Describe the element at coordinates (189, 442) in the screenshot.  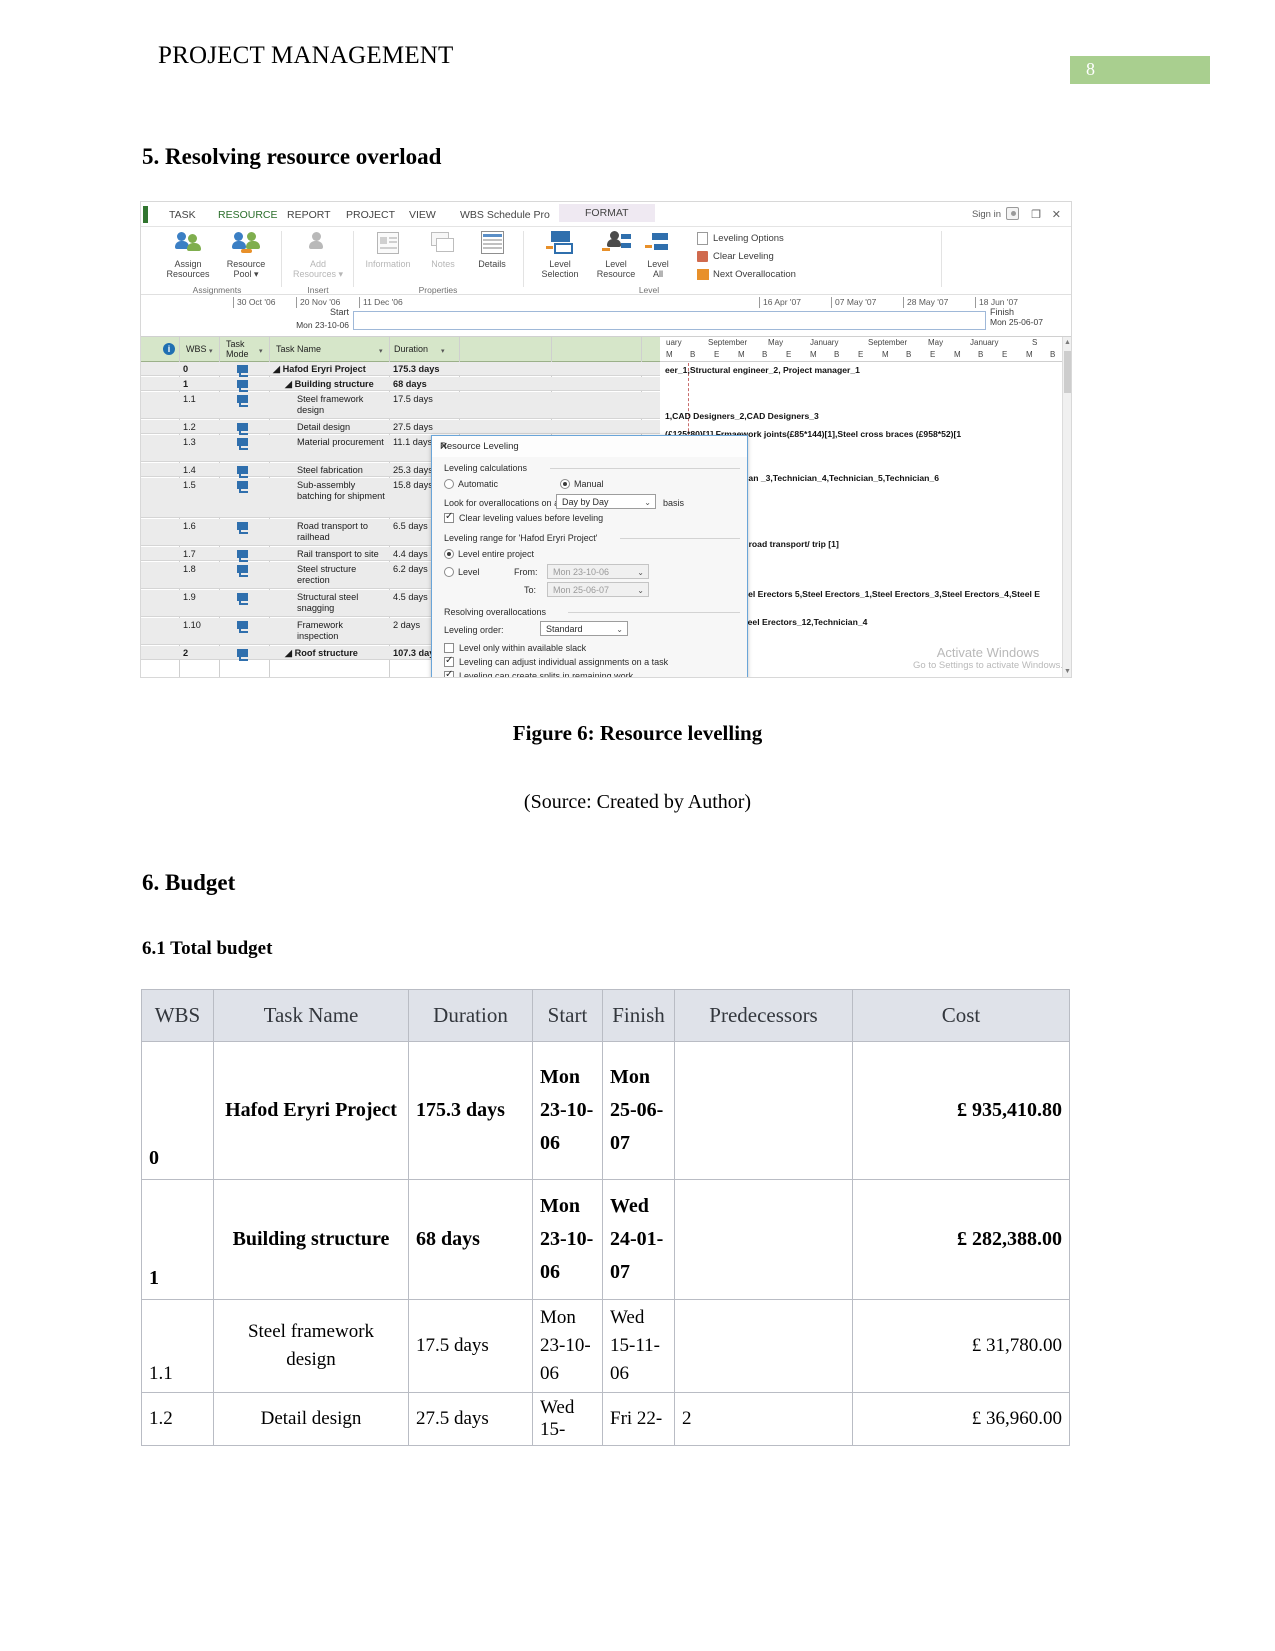
I see `task-row-wbs: 1.3` at that location.